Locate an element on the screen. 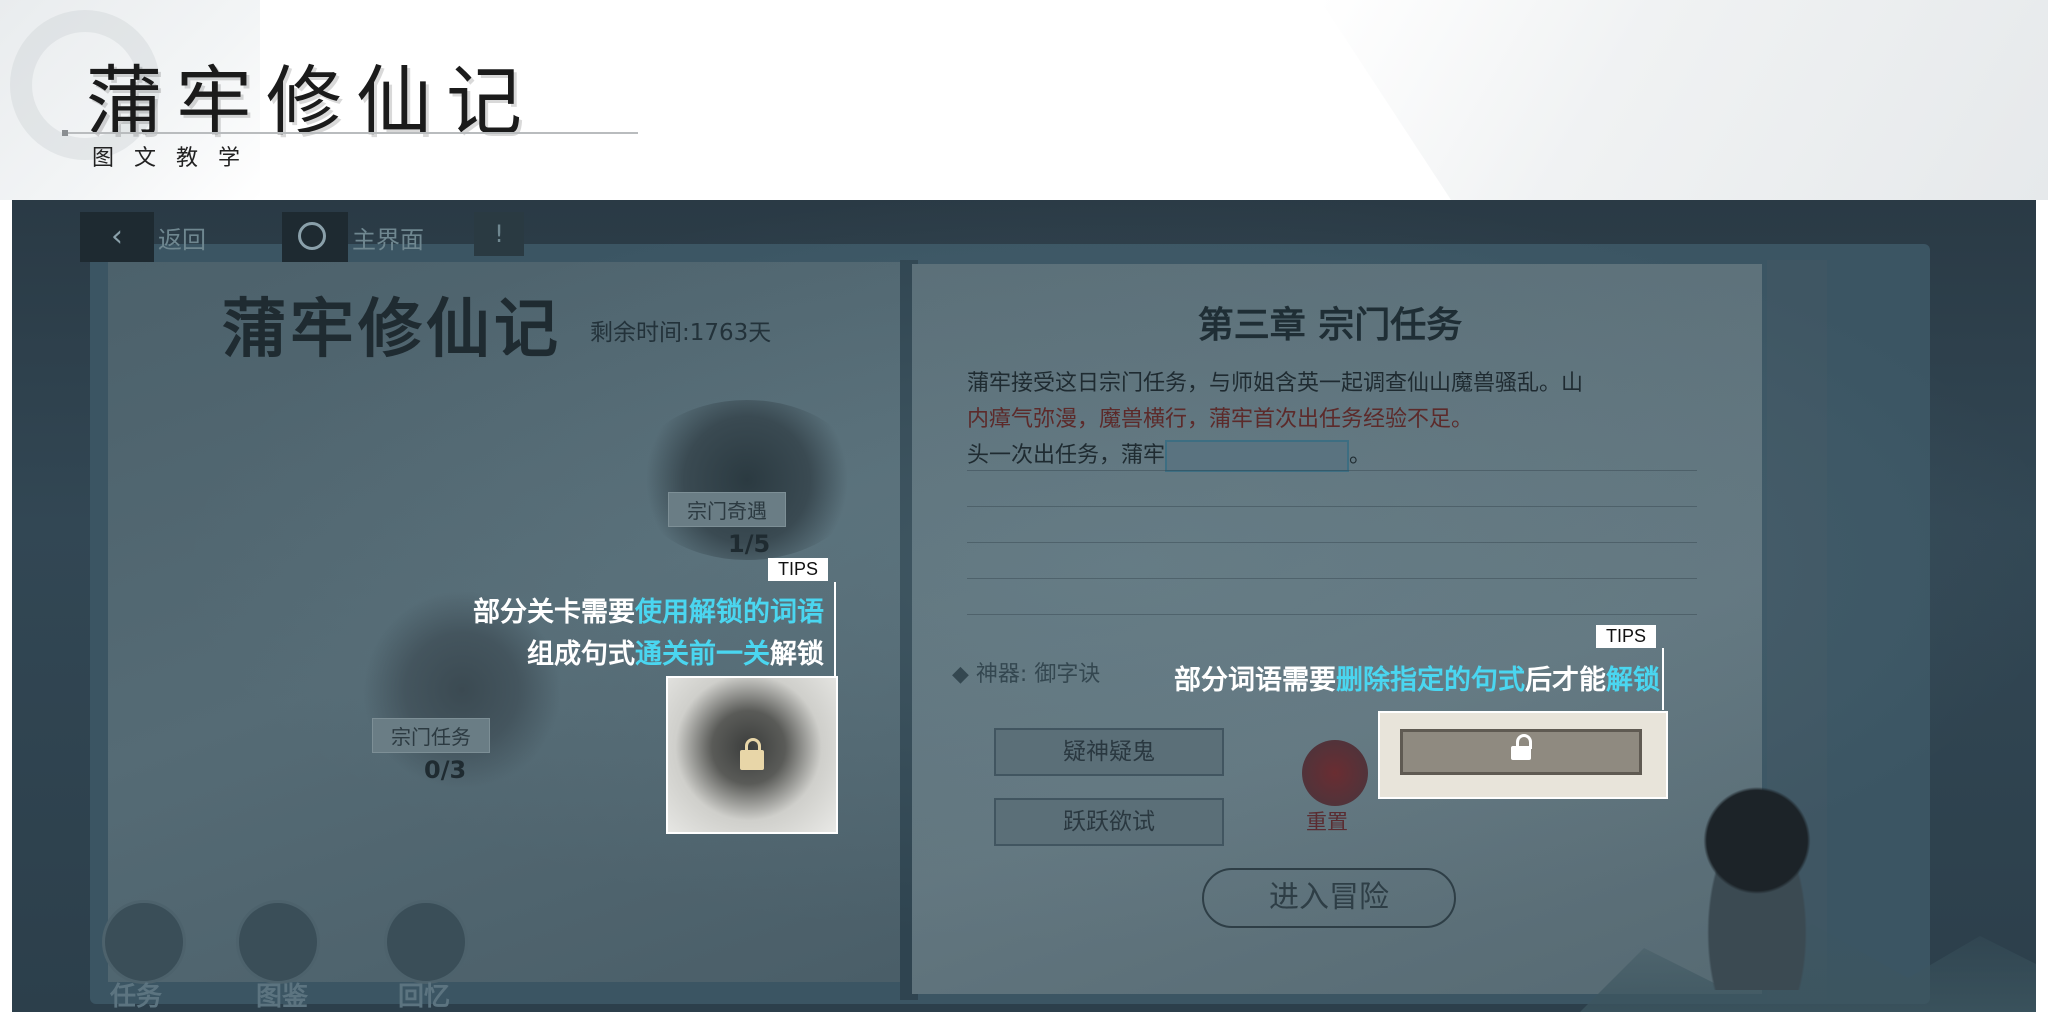  locked-word-slot is located at coordinates (1523, 755).